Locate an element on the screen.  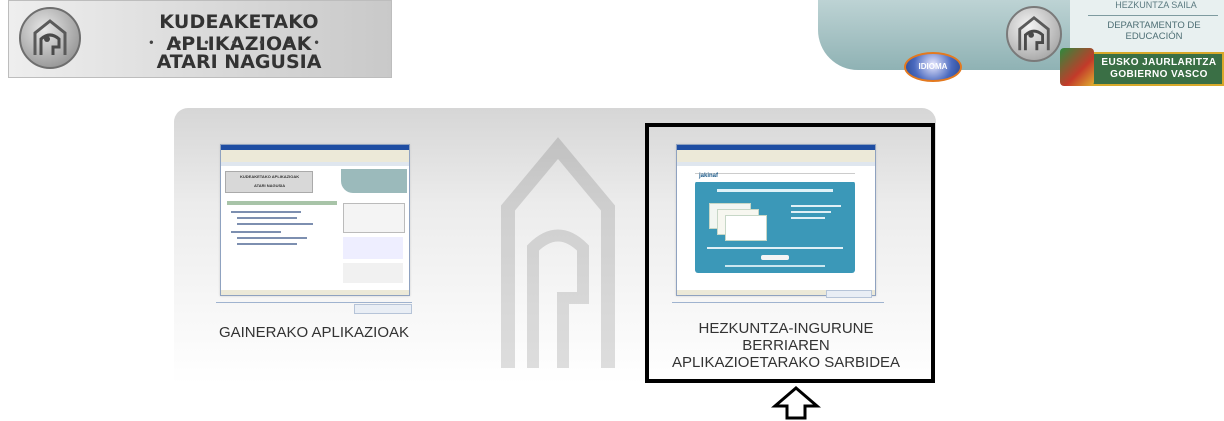
department-logo-right is located at coordinates (1034, 34).